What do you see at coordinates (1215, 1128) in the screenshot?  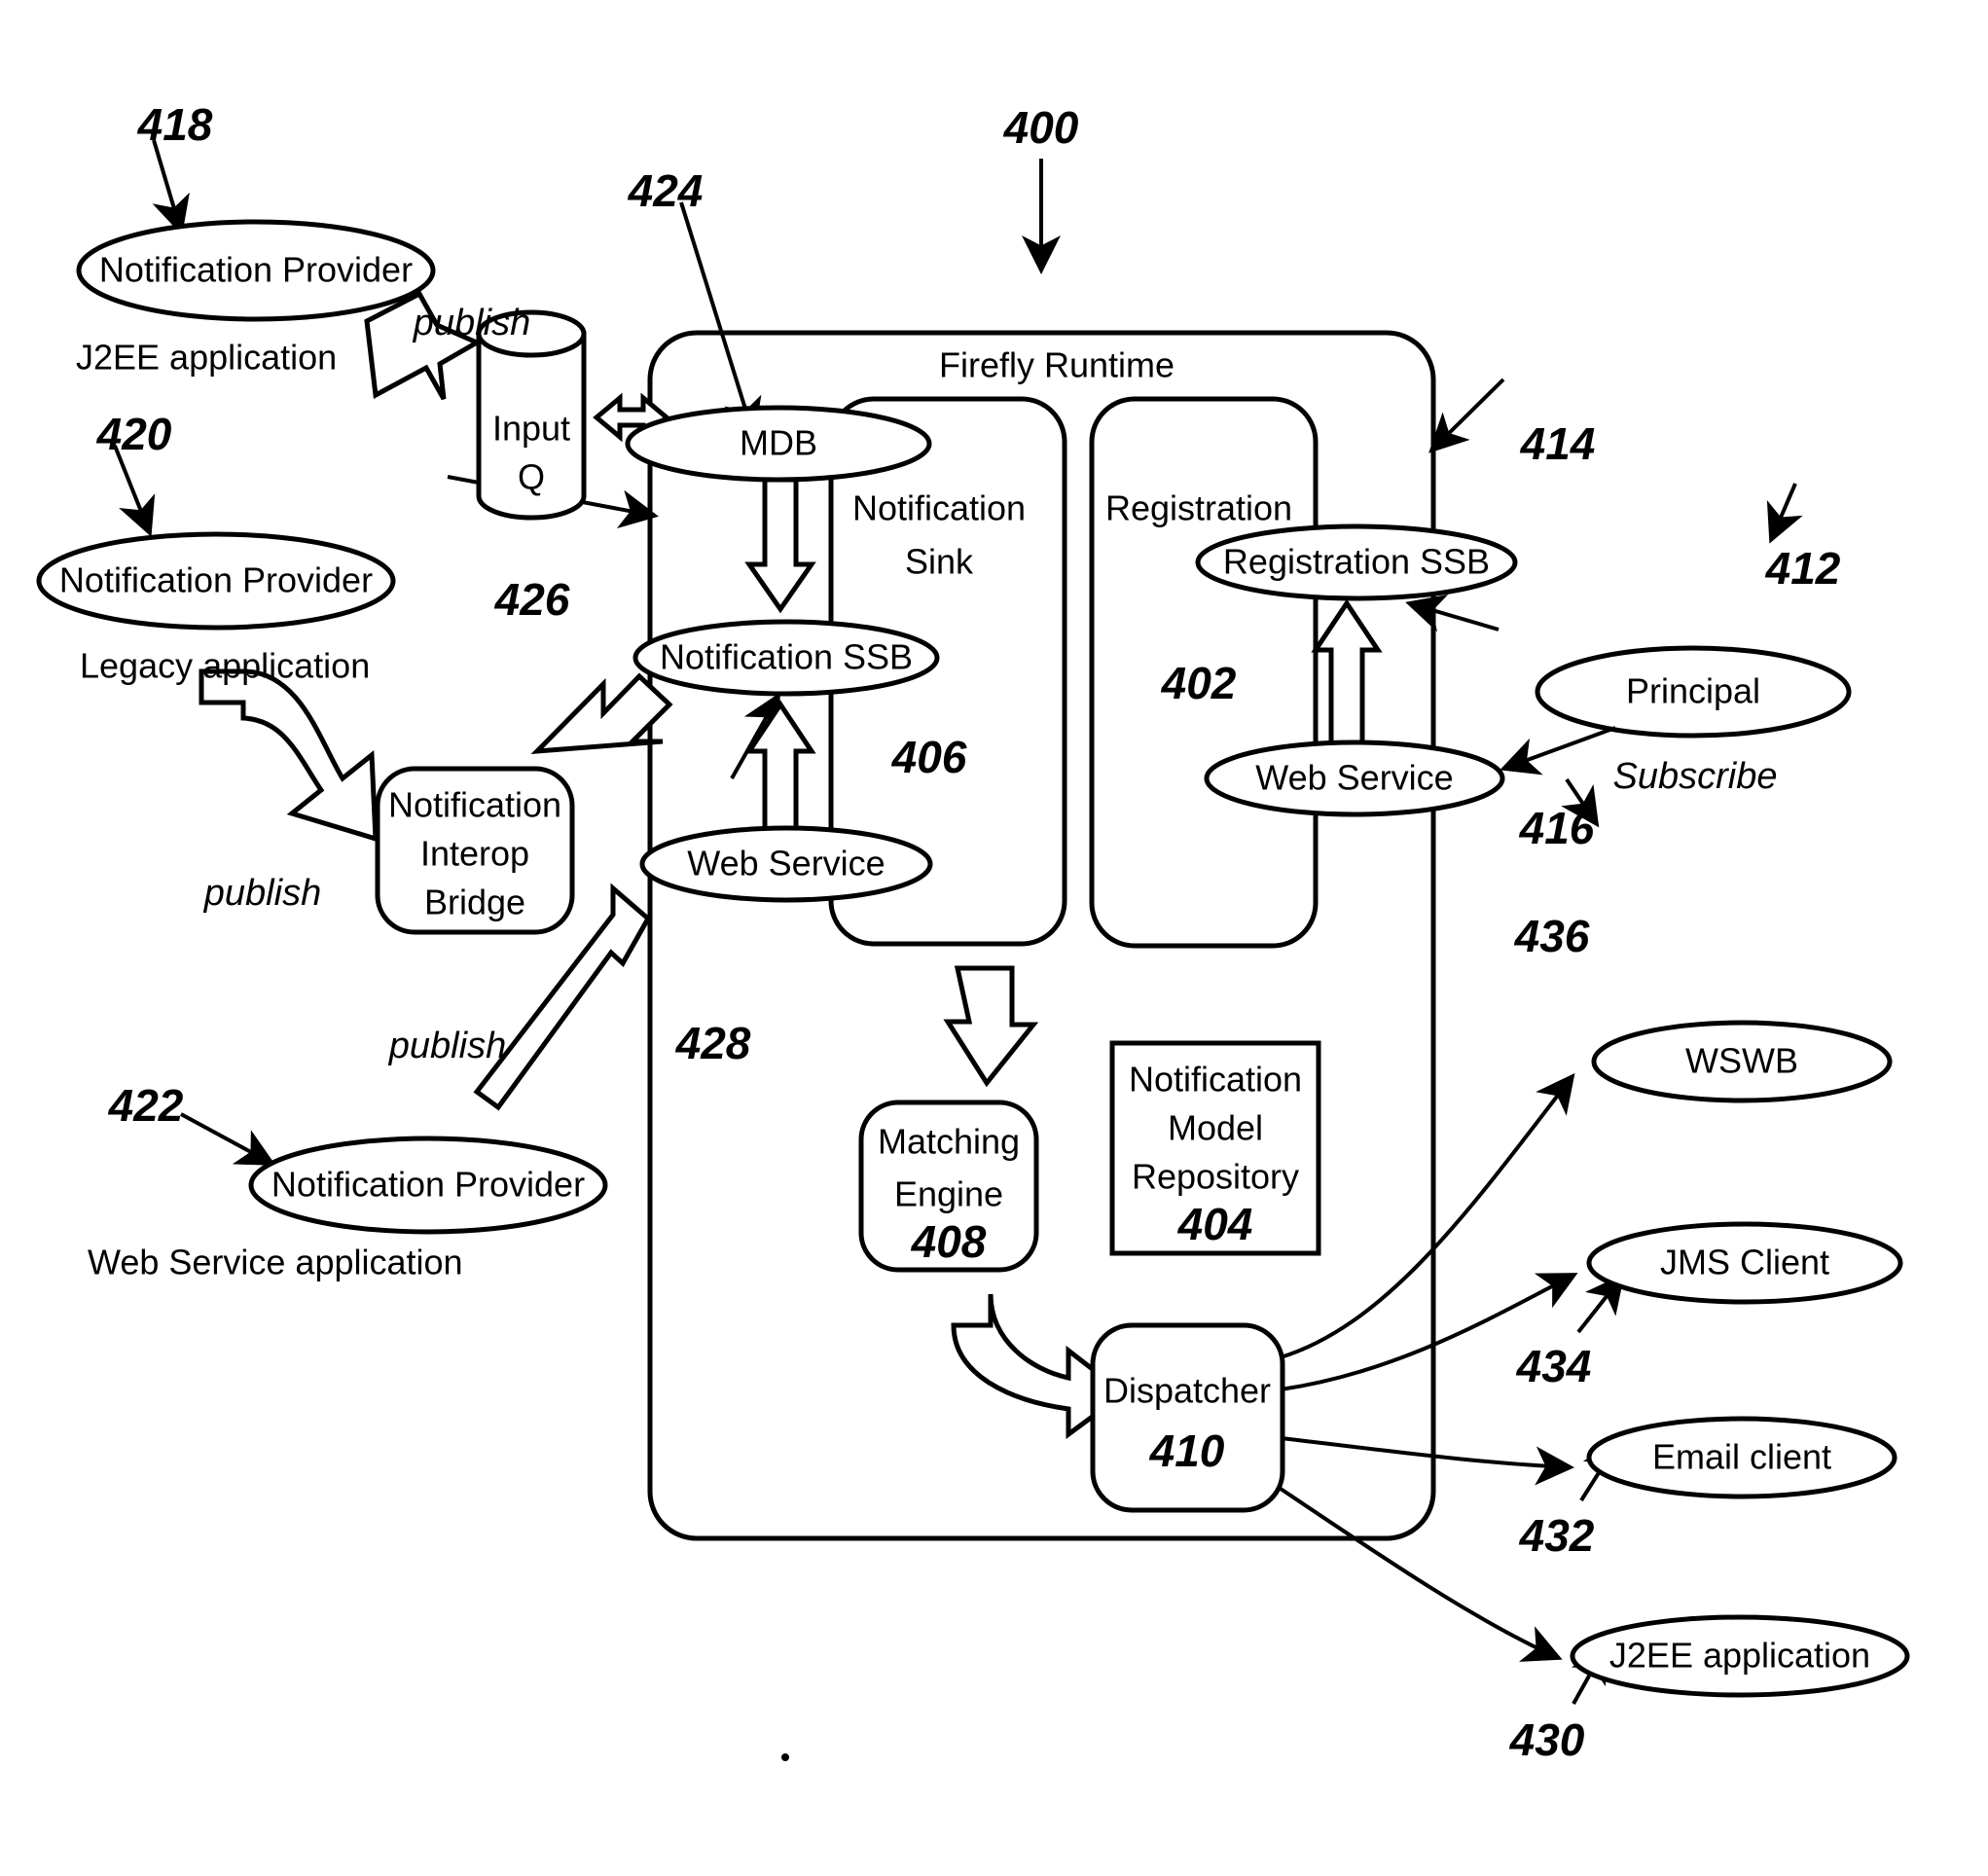 I see `model-repository-line2: Model` at bounding box center [1215, 1128].